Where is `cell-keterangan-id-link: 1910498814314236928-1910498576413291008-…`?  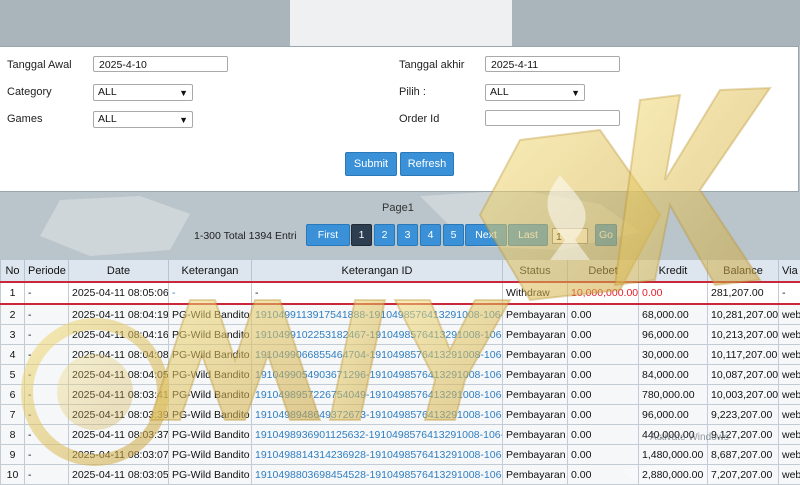 cell-keterangan-id-link: 1910498814314236928-1910498576413291008-… is located at coordinates (377, 455).